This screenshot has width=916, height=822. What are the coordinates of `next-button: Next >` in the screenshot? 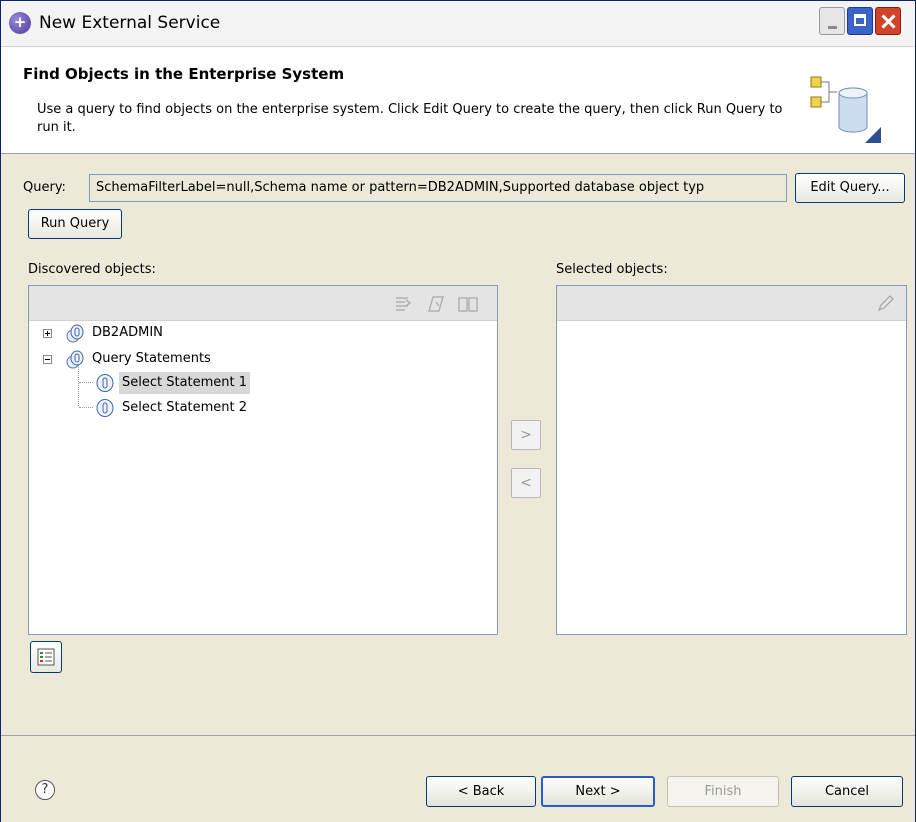 It's located at (598, 791).